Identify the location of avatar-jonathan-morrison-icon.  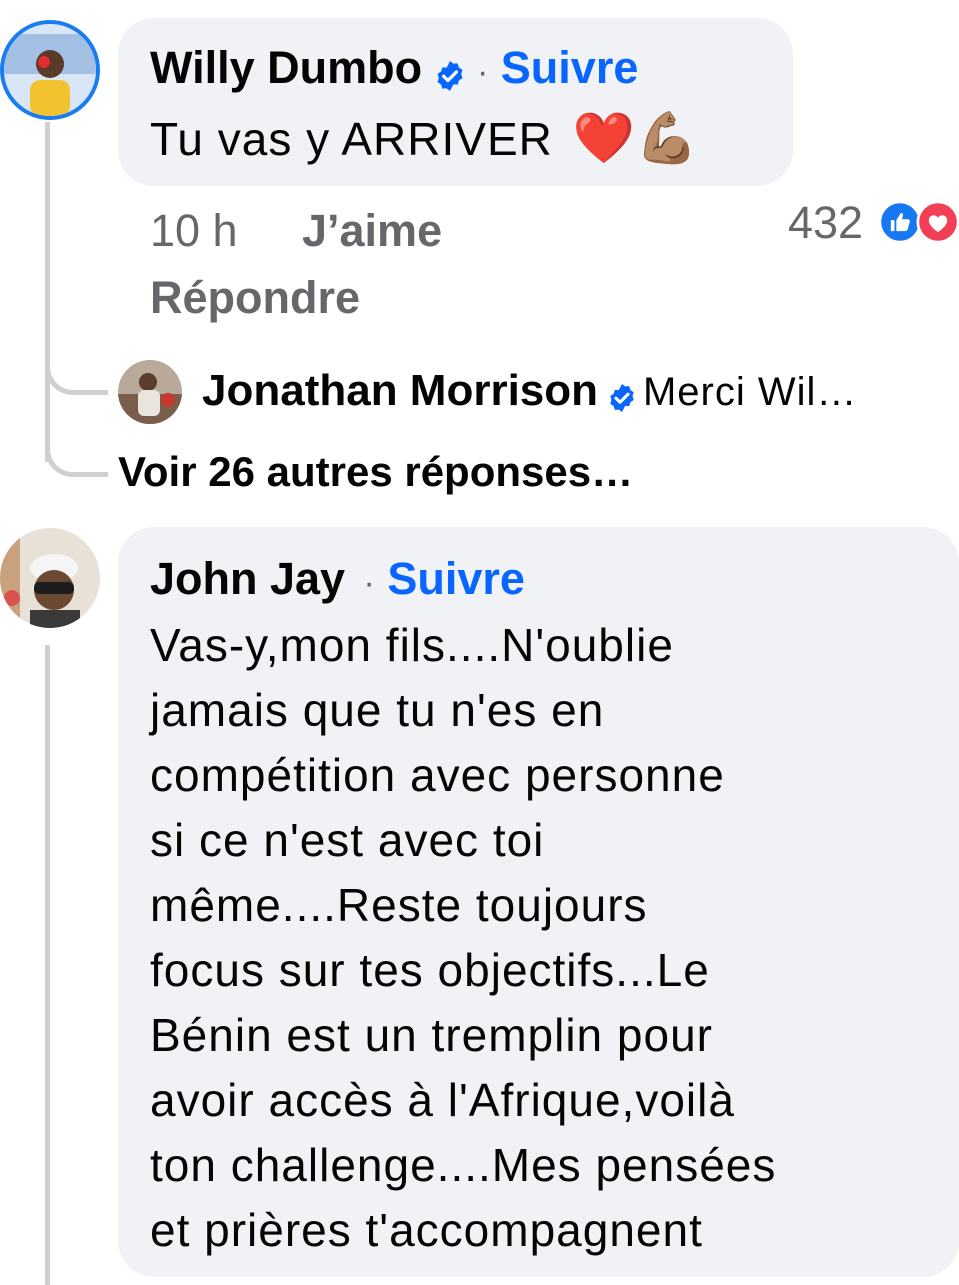
(150, 392).